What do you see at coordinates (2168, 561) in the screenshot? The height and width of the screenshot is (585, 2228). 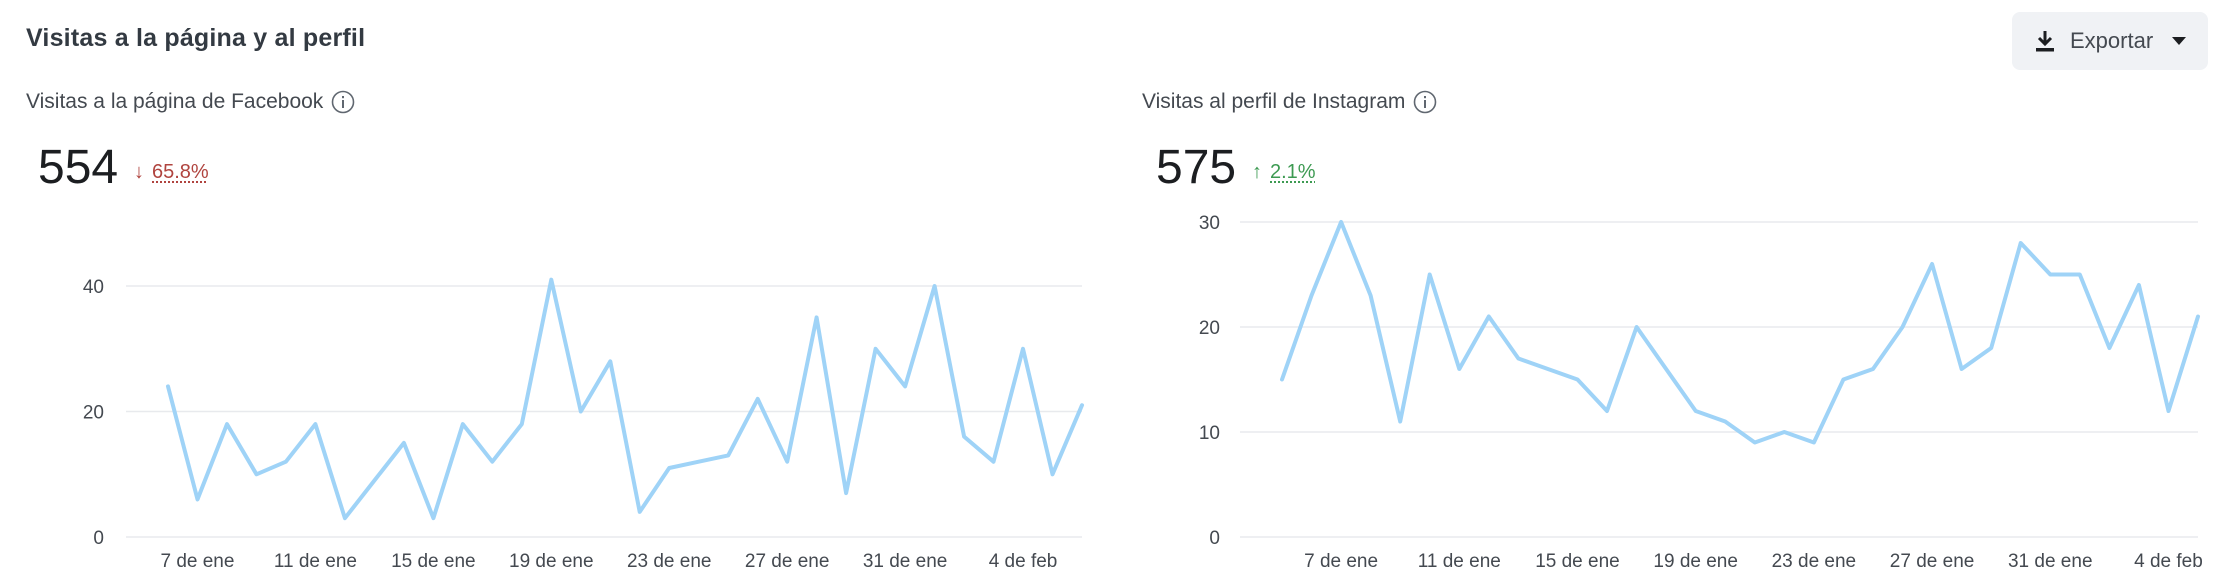 I see `instagram-x-tick-label: 4 de feb` at bounding box center [2168, 561].